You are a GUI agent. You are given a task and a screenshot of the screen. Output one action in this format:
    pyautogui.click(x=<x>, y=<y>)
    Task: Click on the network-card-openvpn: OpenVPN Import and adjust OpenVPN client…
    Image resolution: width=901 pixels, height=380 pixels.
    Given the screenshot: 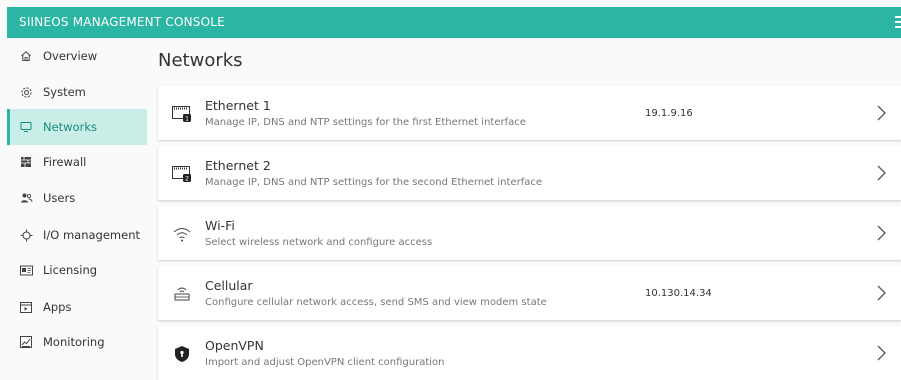 What is the action you would take?
    pyautogui.click(x=529, y=353)
    